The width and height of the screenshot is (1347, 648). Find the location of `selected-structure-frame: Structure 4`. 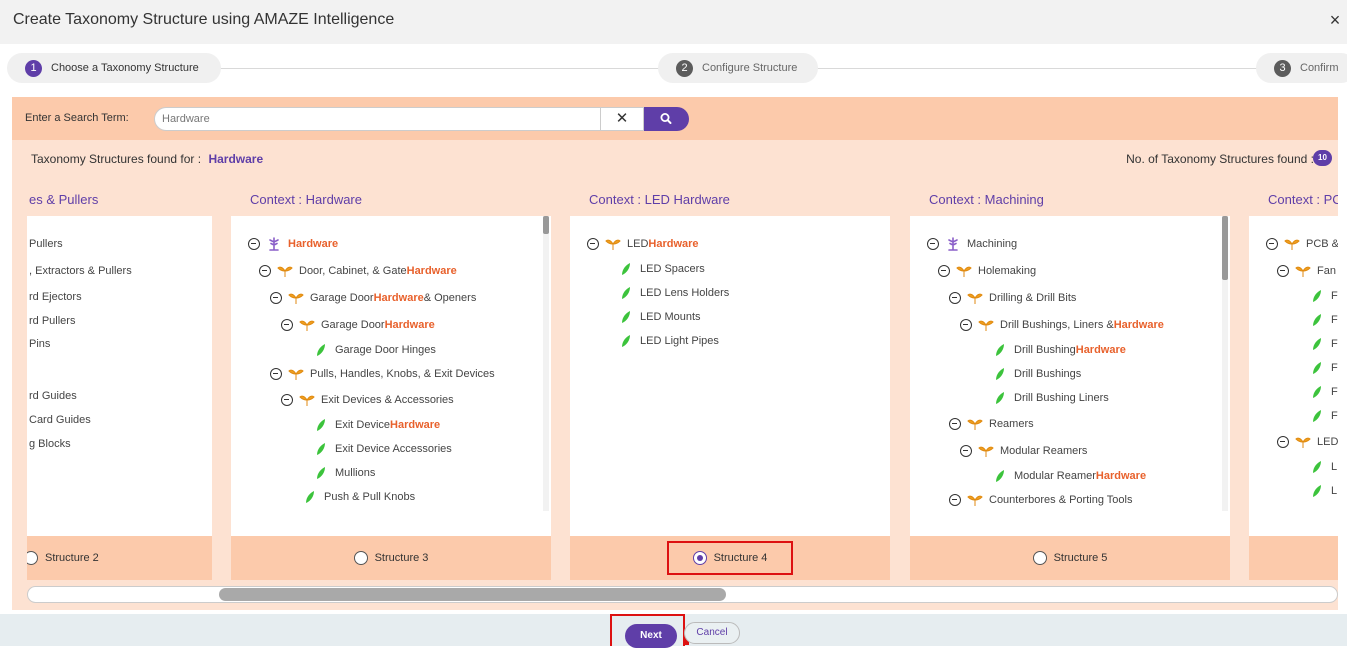

selected-structure-frame: Structure 4 is located at coordinates (730, 558).